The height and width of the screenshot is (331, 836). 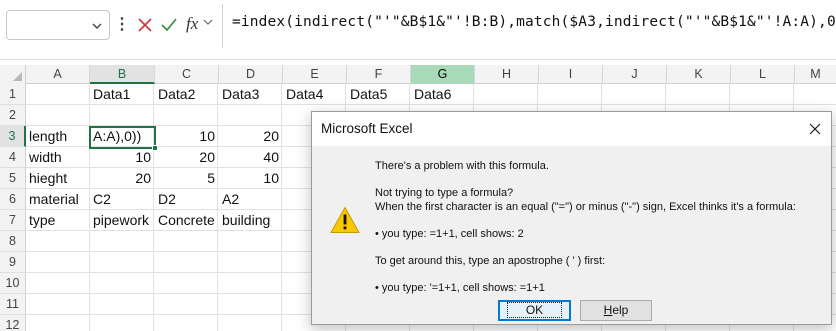 What do you see at coordinates (635, 74) in the screenshot?
I see `column-header-j: J` at bounding box center [635, 74].